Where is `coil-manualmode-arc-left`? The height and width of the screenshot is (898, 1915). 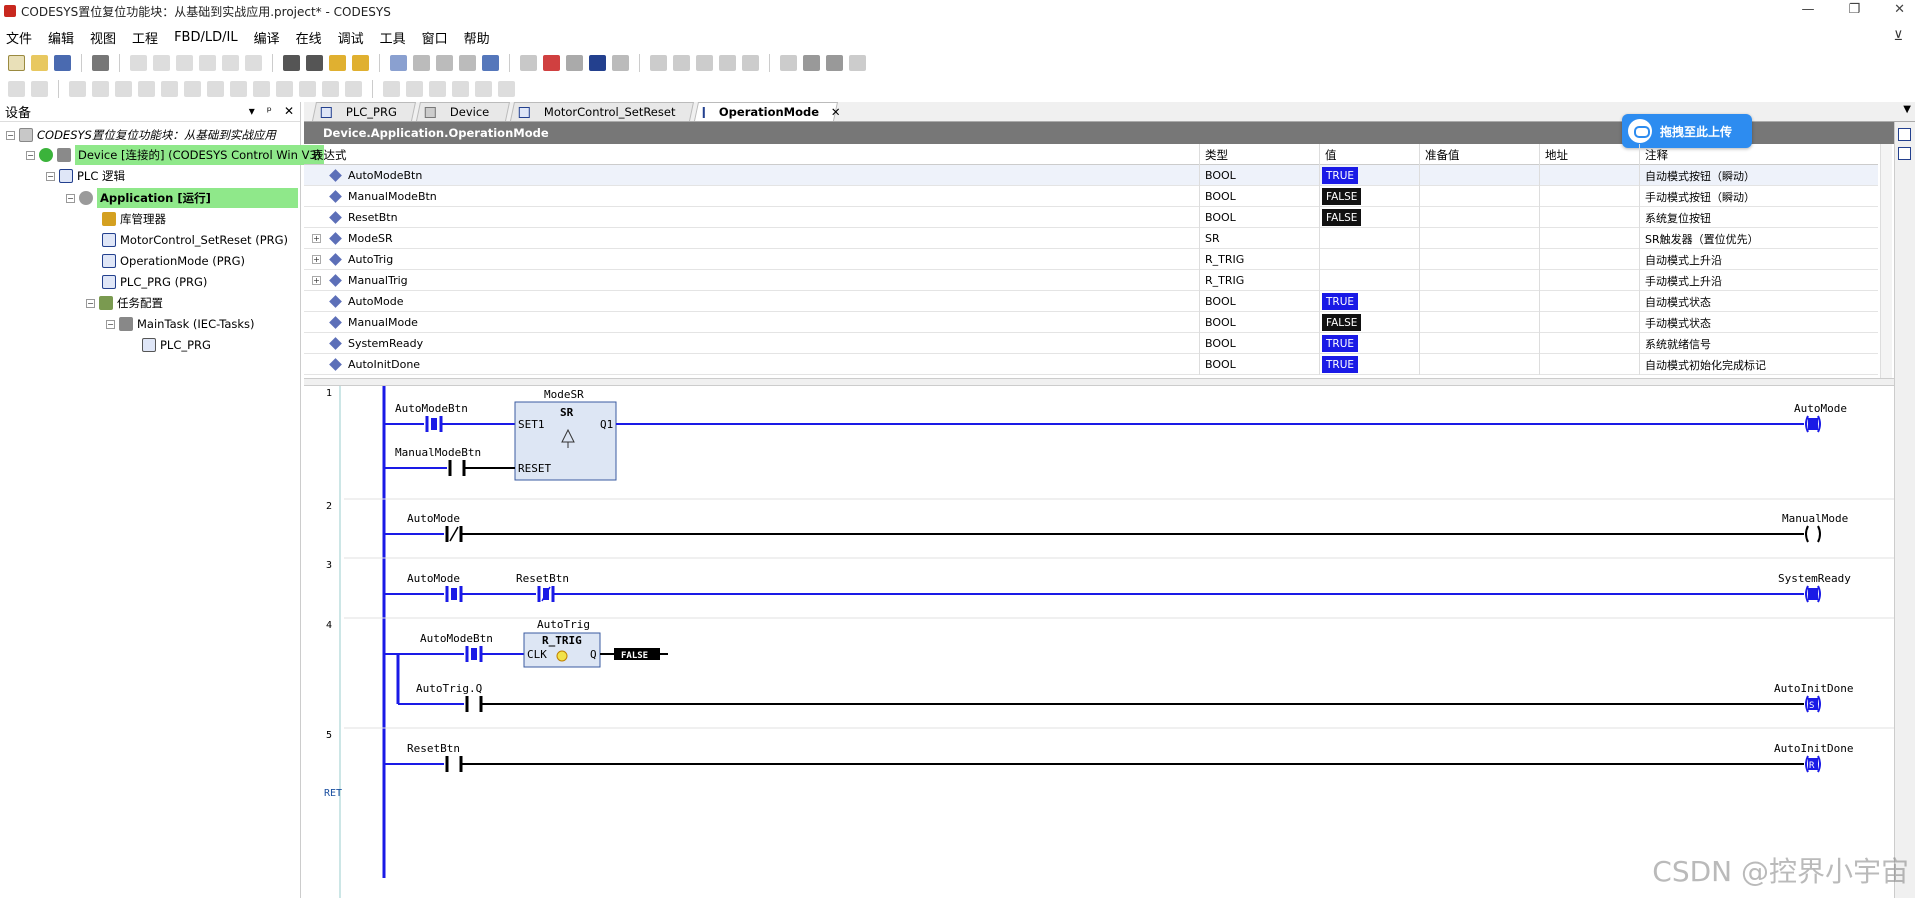
coil-manualmode-arc-left is located at coordinates (1807, 534).